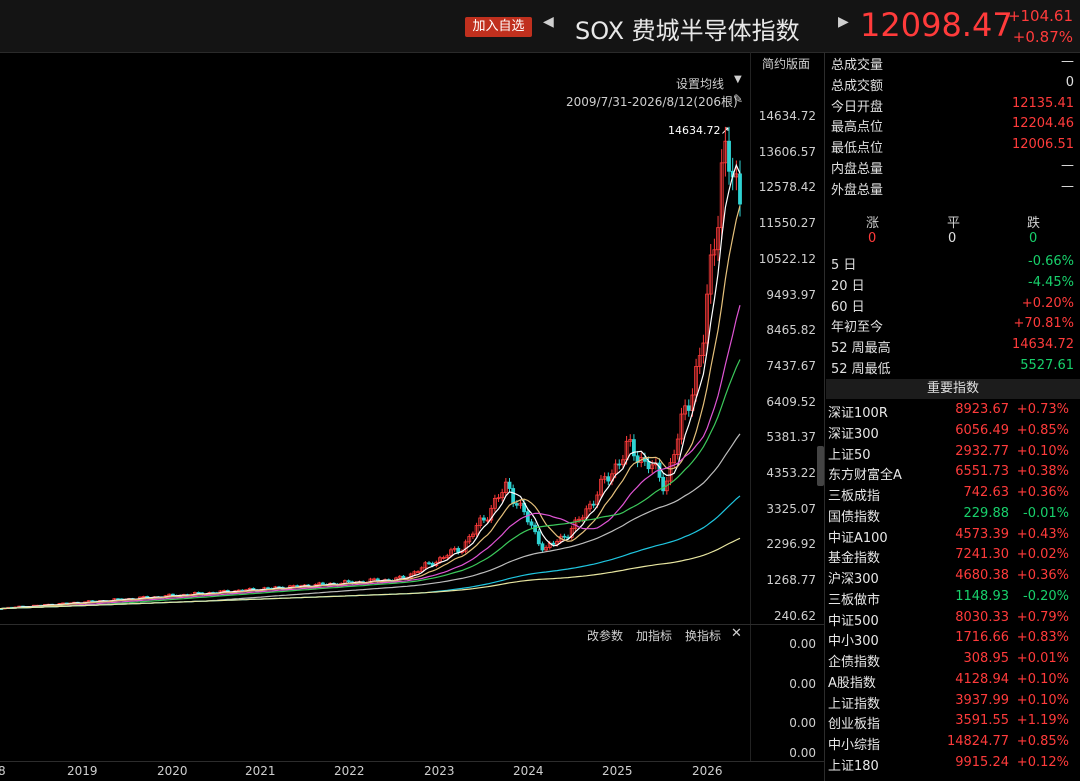 This screenshot has width=1080, height=781. I want to click on index-row: 深证100R 8923.67 +0.73%, so click(953, 410).